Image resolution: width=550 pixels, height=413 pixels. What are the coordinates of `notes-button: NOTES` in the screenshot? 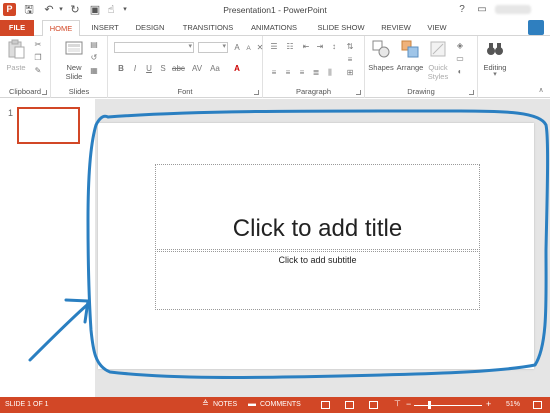 It's located at (225, 405).